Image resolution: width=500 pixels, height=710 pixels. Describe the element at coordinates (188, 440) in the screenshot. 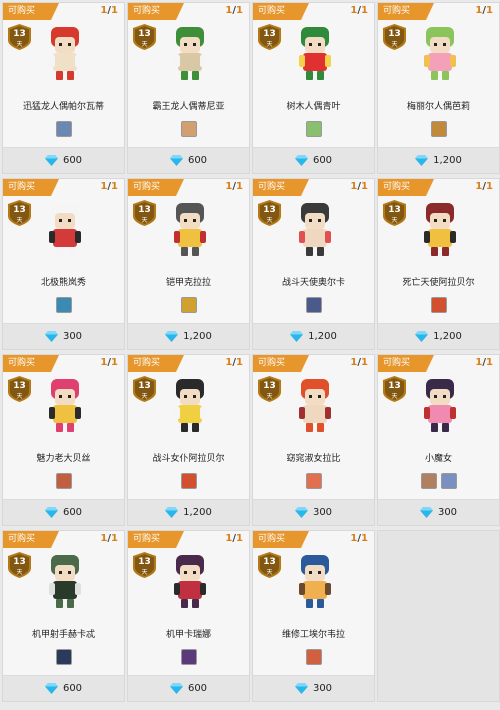

I see `shop-card: 可购买 1/1 13 天战斗女仆阿拉贝尔 1,200` at that location.